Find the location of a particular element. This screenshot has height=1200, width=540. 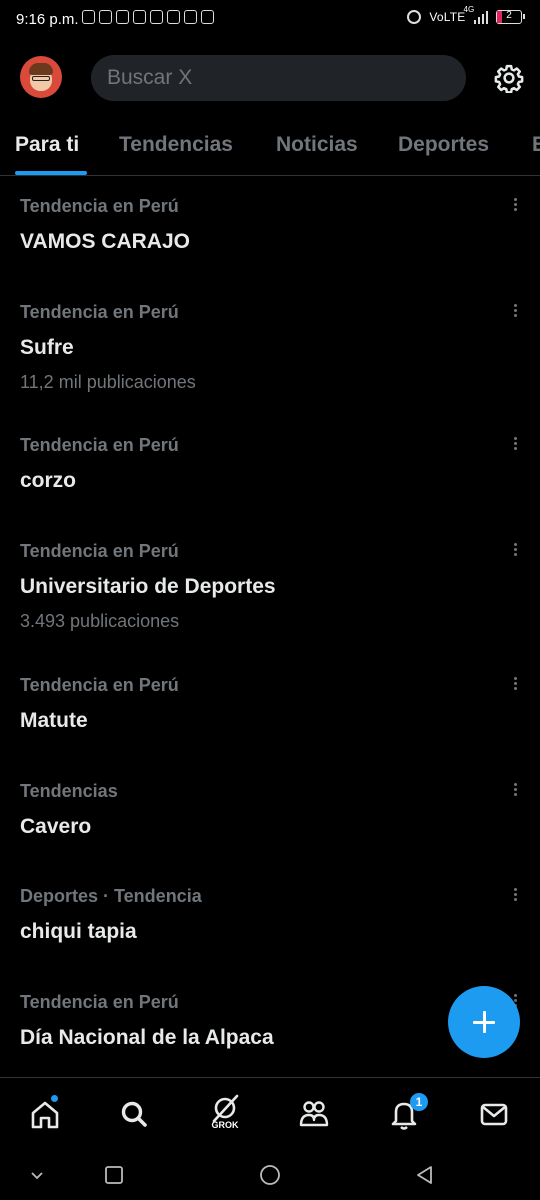

trend-title: Matute is located at coordinates (54, 720).